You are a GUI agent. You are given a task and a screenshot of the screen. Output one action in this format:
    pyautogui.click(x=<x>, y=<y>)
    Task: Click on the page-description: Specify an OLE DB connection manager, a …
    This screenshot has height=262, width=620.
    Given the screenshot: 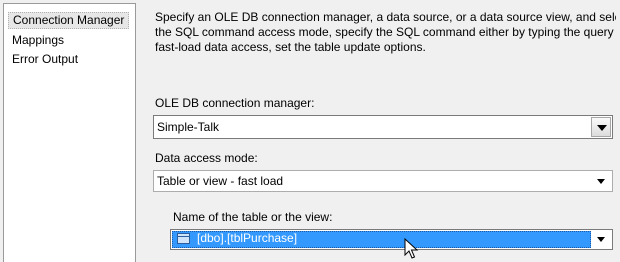 What is the action you would take?
    pyautogui.click(x=387, y=32)
    